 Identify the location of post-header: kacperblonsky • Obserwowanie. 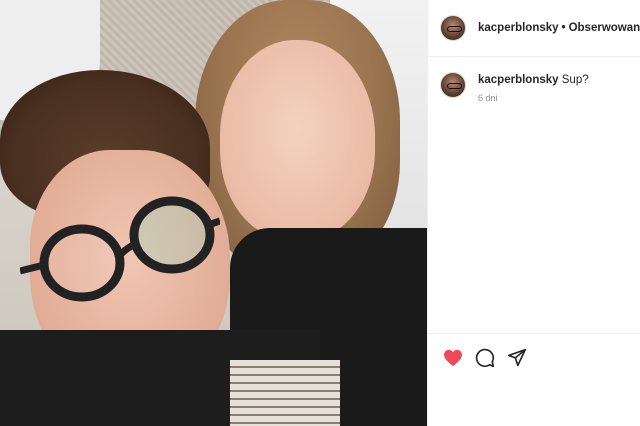
(534, 28).